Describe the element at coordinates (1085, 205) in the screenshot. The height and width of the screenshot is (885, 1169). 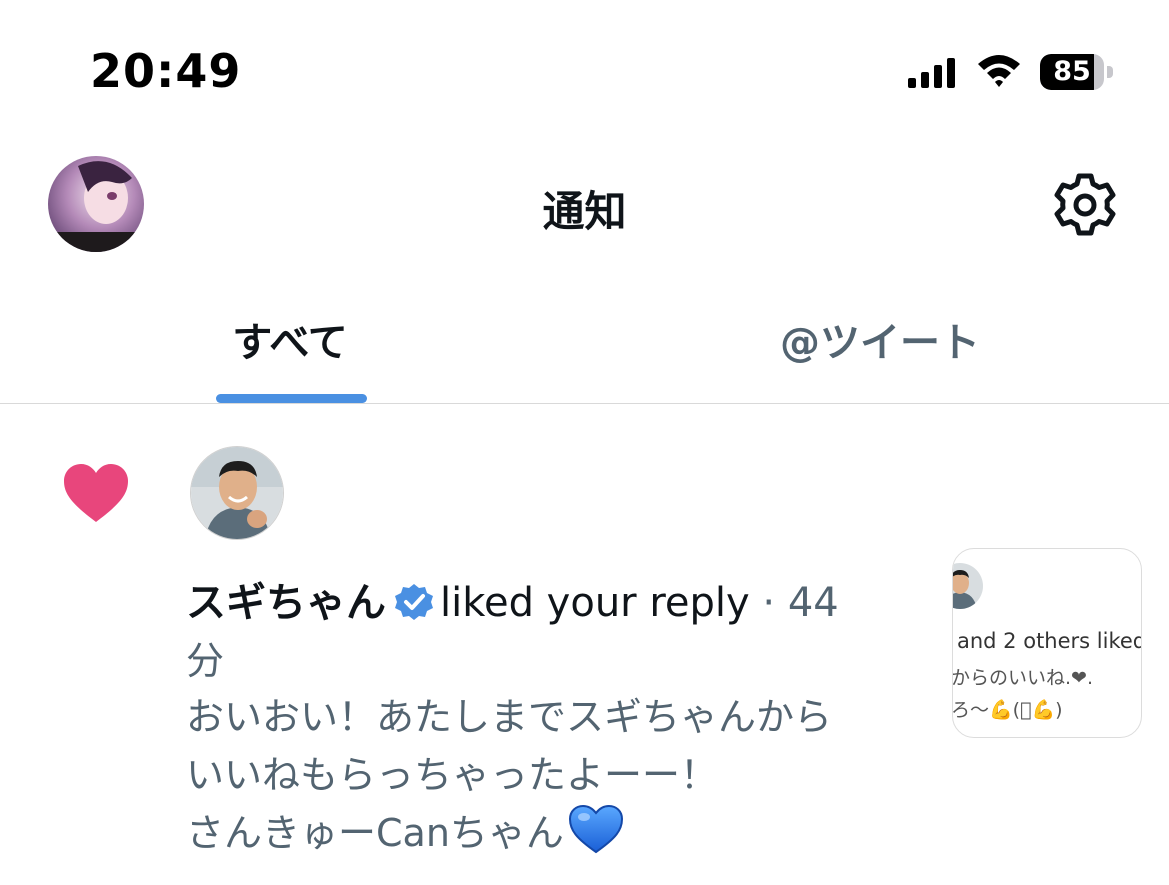
I see `gear-icon` at that location.